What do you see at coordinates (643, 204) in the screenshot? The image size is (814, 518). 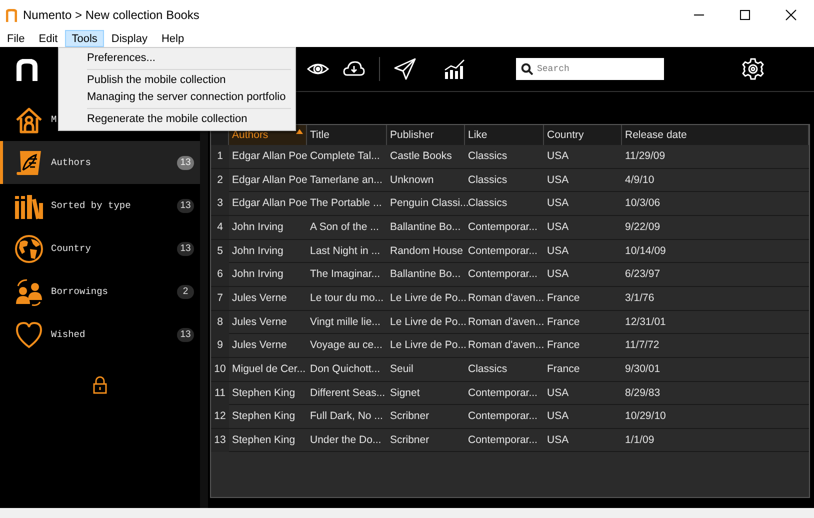 I see `table-cell-text: 10/3/06` at bounding box center [643, 204].